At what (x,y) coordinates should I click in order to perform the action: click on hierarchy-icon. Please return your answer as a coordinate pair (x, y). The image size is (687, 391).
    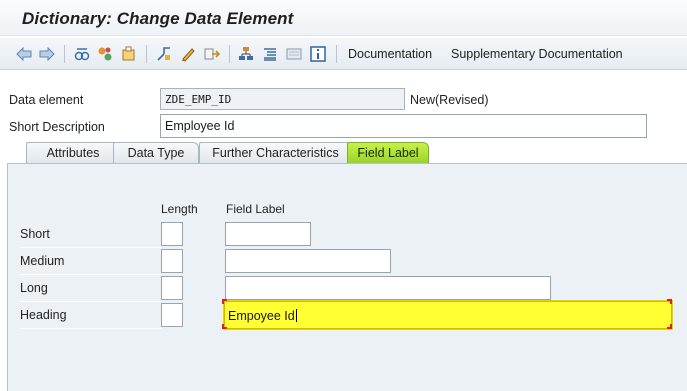
    Looking at the image, I should click on (246, 54).